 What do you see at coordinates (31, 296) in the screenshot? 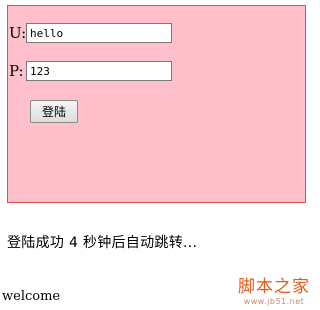
I see `welcome-text: welcome` at bounding box center [31, 296].